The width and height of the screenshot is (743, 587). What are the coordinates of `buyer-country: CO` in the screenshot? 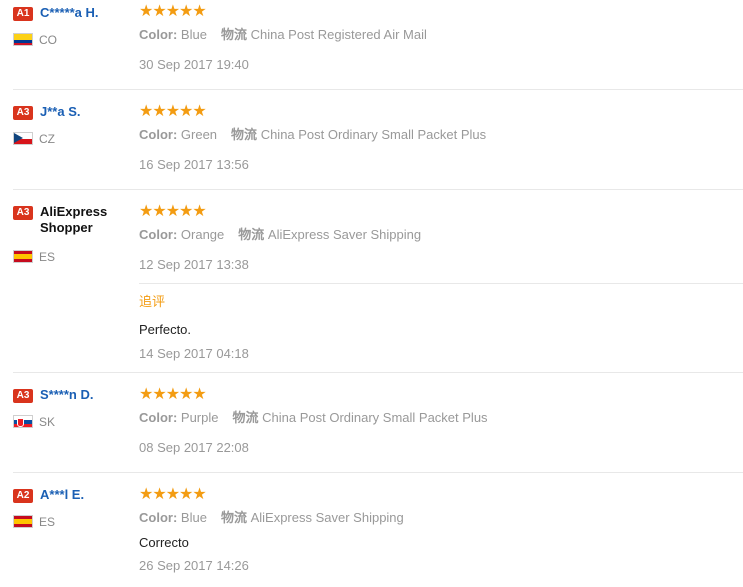 It's located at (48, 40).